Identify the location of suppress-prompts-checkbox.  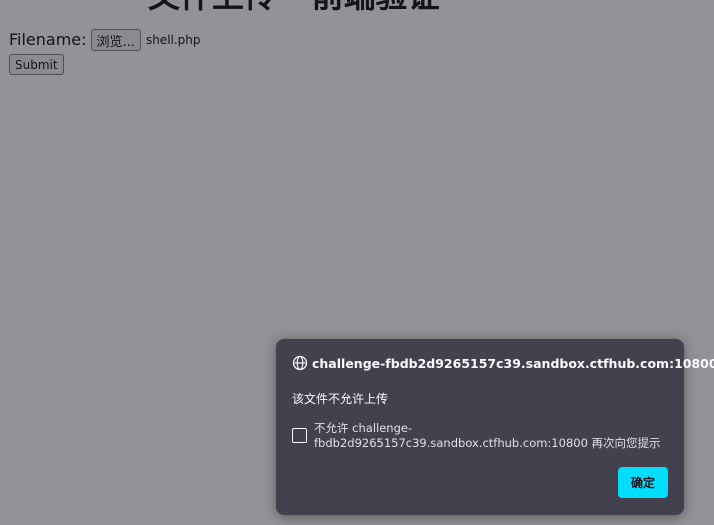
(299, 435).